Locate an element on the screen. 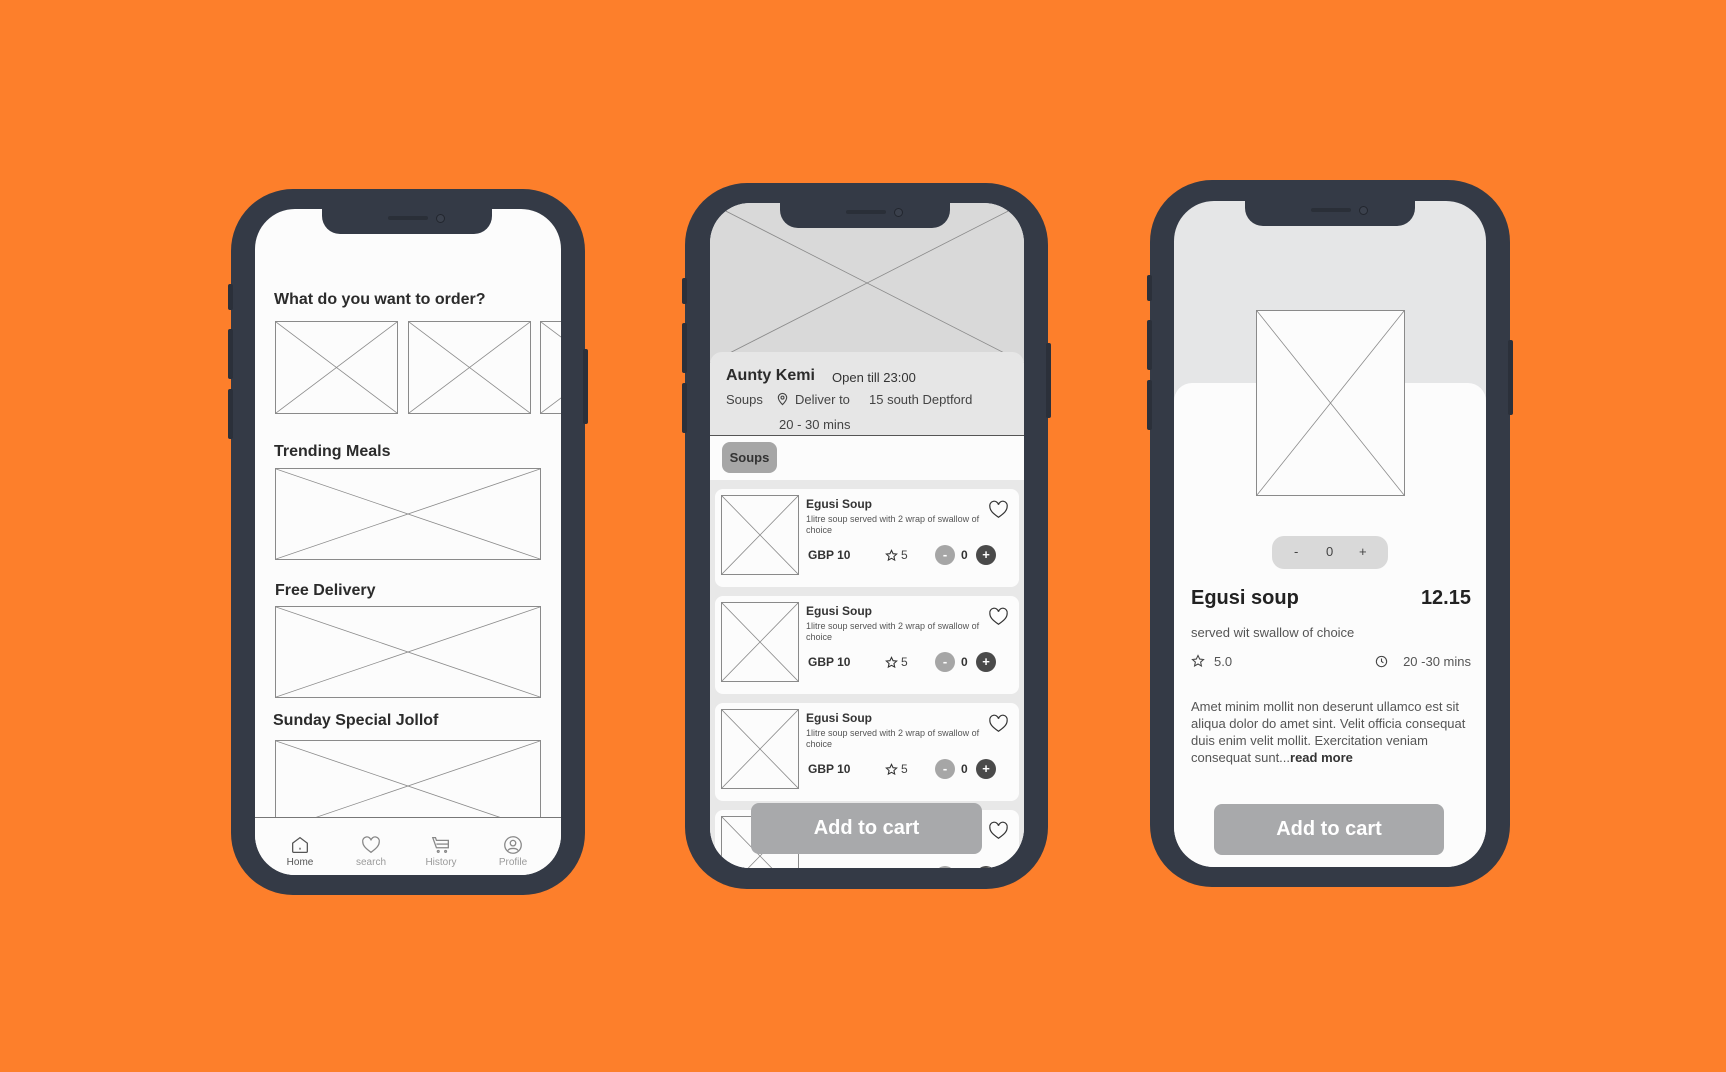 This screenshot has width=1726, height=1072. location-pin-icon is located at coordinates (782, 399).